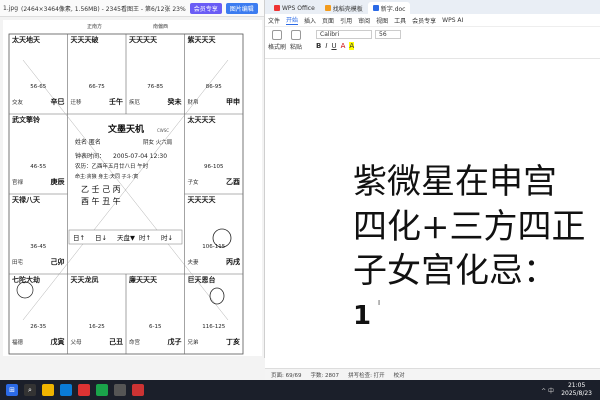 The image size is (600, 400). Describe the element at coordinates (324, 375) in the screenshot. I see `status-wordcount: 字数: 2807` at that location.